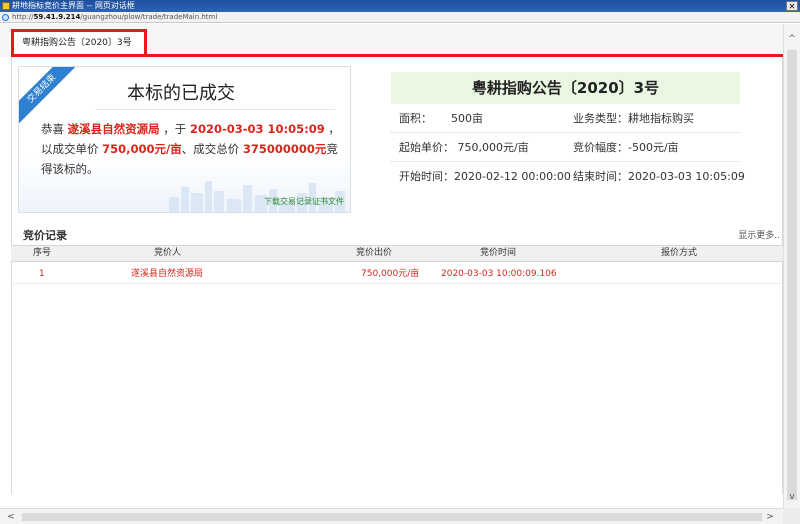 Image resolution: width=800 pixels, height=524 pixels. Describe the element at coordinates (181, 93) in the screenshot. I see `deal-title: 本标的已成交` at that location.